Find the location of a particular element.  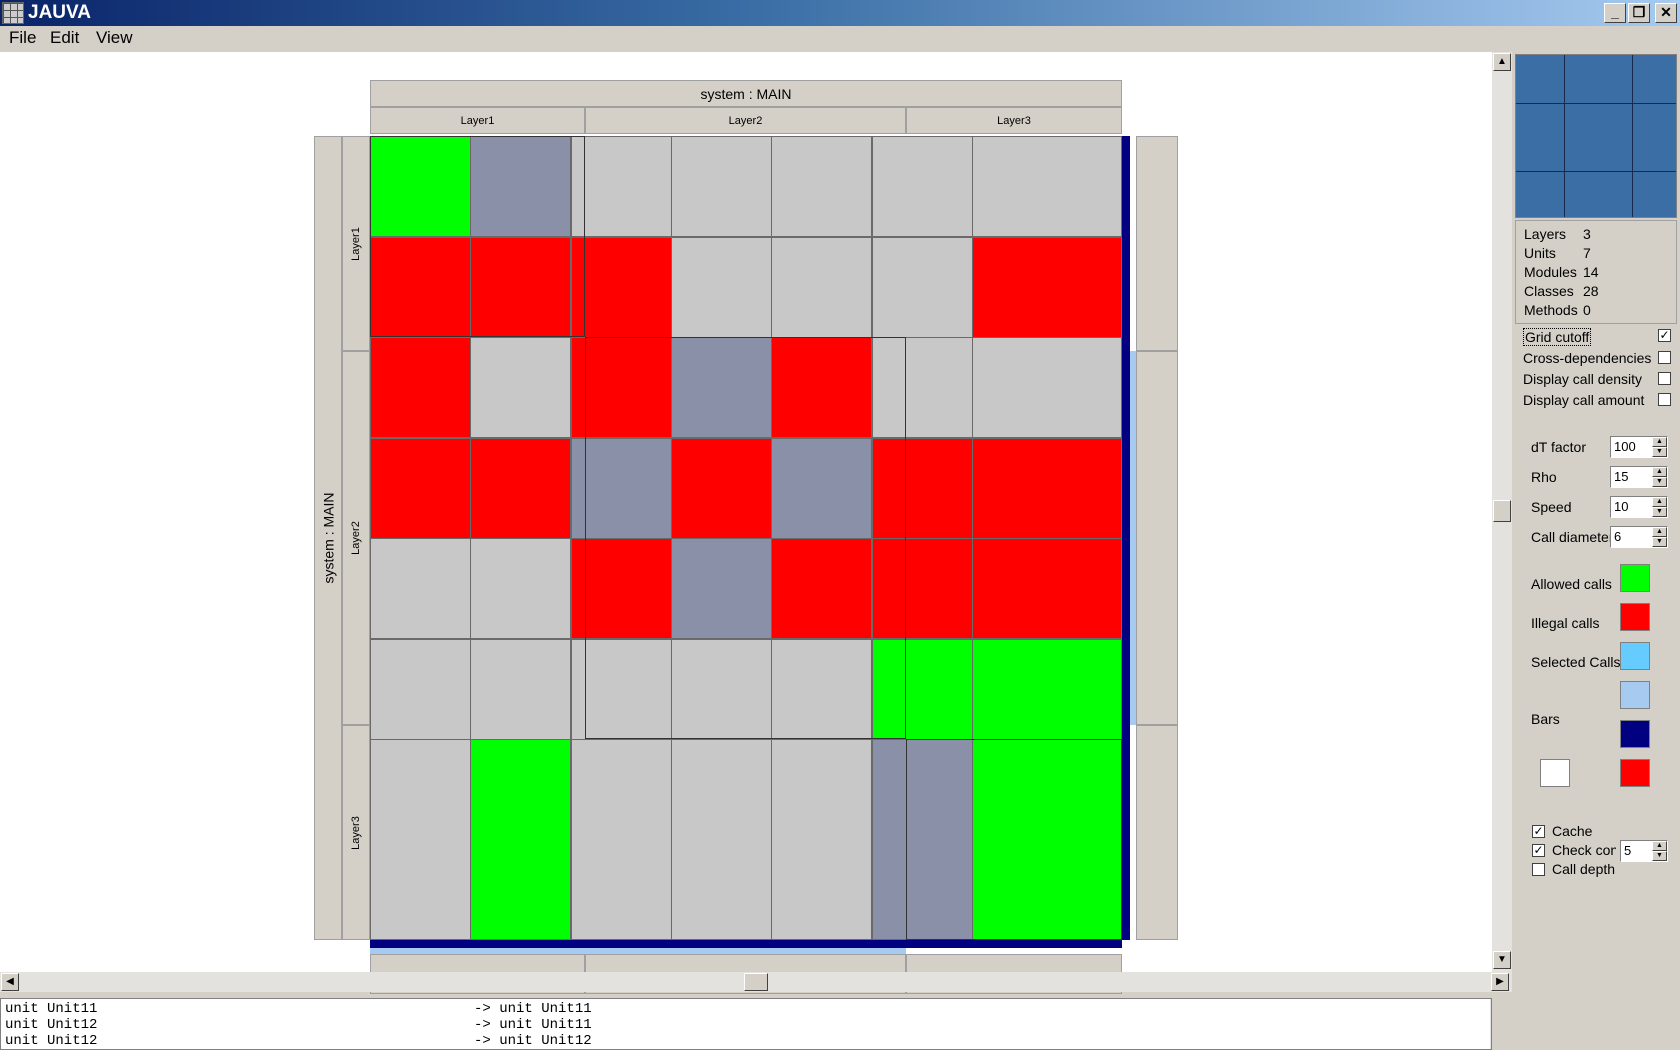

call-diameter-spinner: 6 ▲ ▼ is located at coordinates (1639, 537).